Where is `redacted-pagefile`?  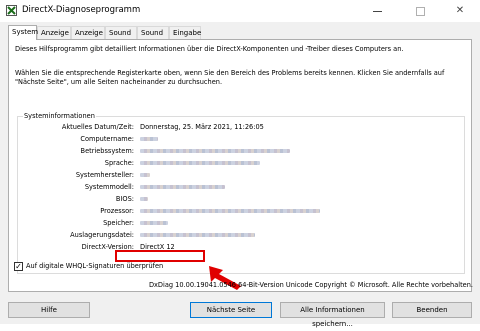
redacted-pagefile is located at coordinates (197, 235).